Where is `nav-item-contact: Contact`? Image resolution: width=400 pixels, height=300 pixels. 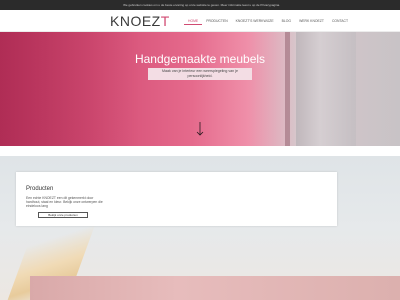
nav-item-contact: Contact is located at coordinates (340, 21).